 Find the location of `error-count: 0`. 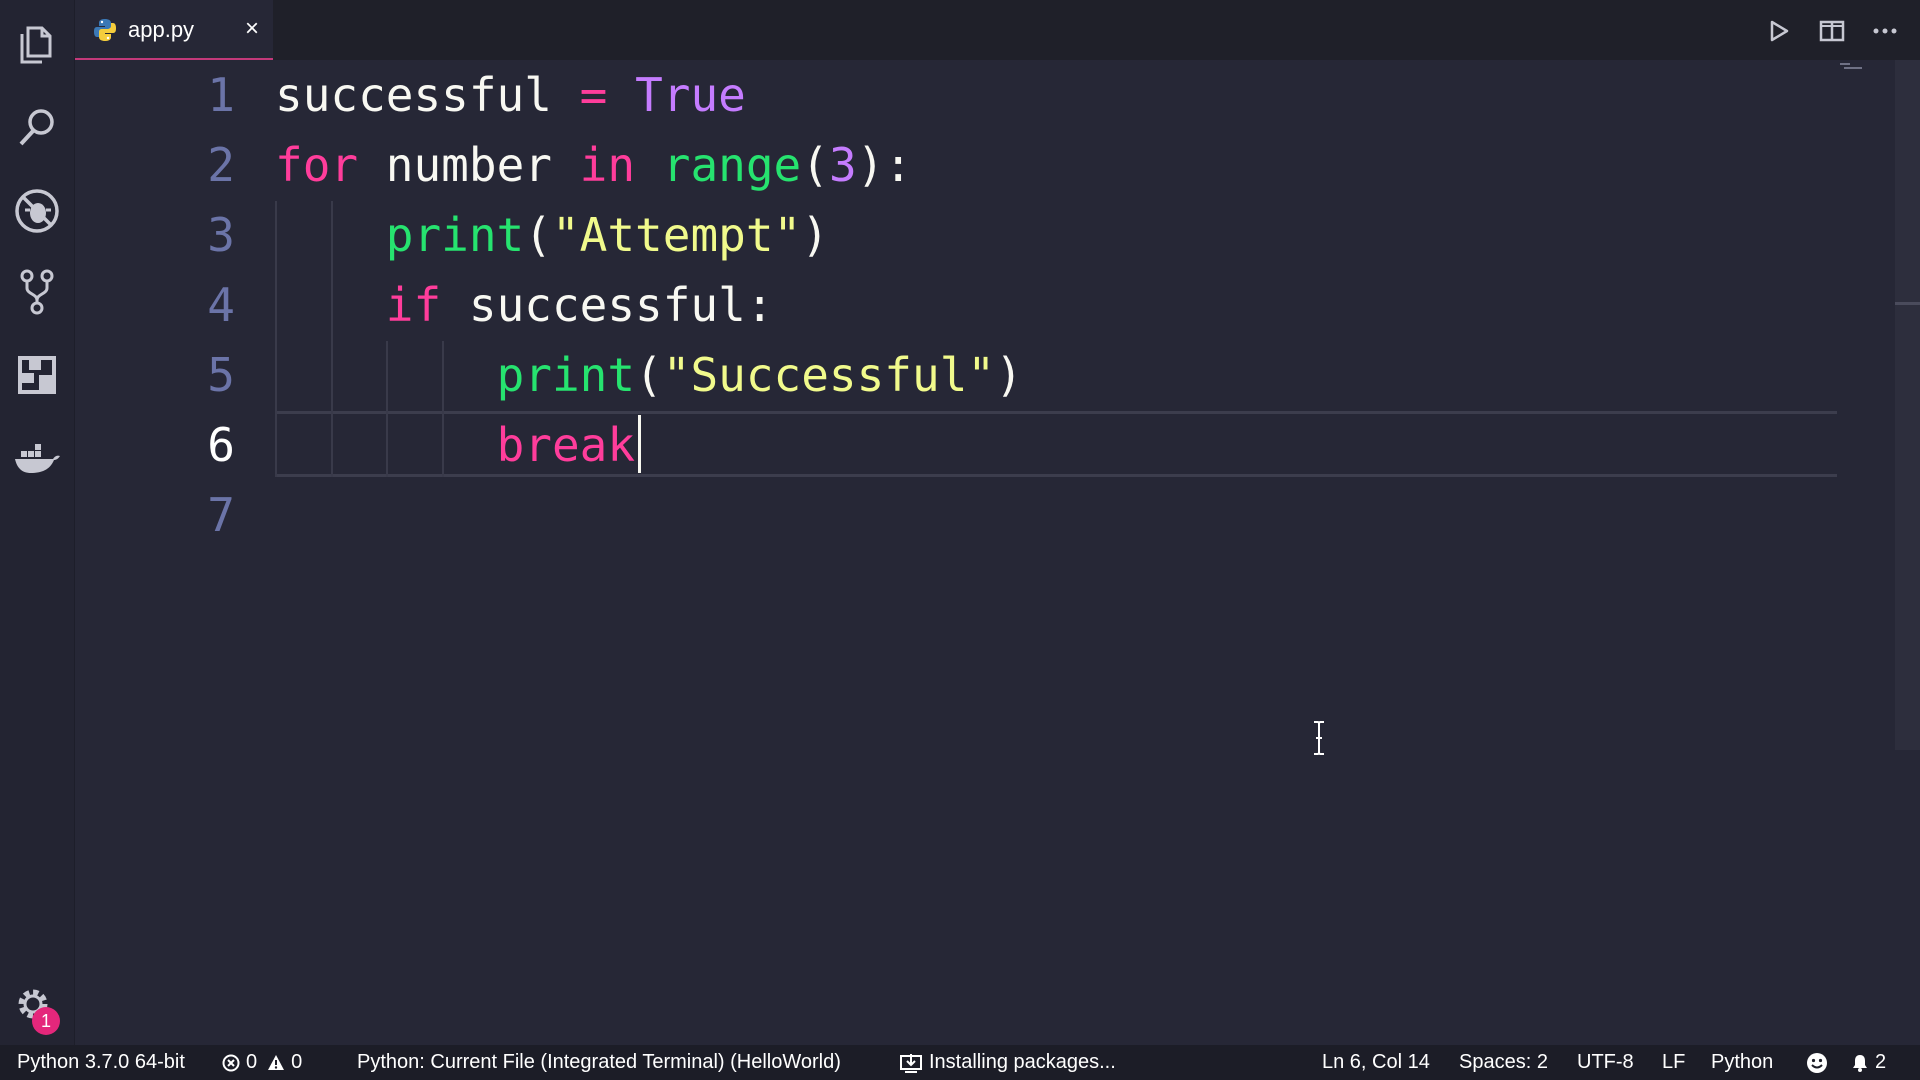

error-count: 0 is located at coordinates (252, 1062).